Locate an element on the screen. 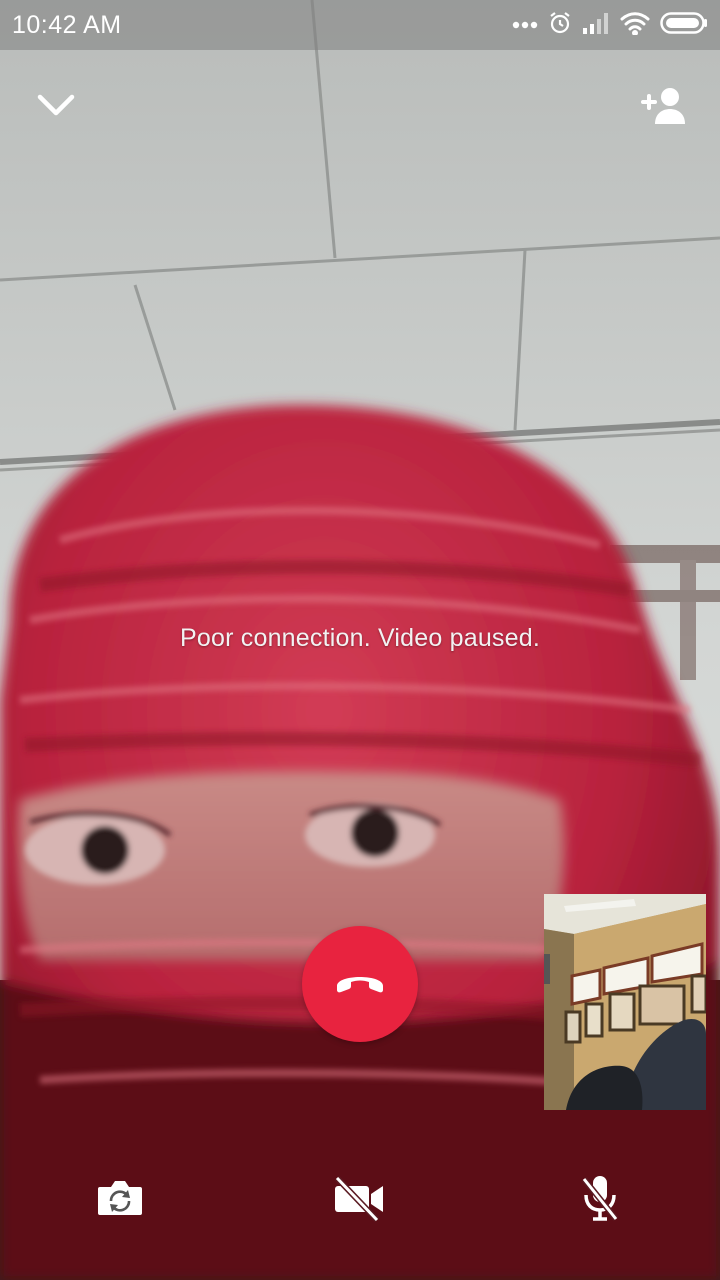 The width and height of the screenshot is (720, 1280). chevron-down-icon is located at coordinates (56, 108).